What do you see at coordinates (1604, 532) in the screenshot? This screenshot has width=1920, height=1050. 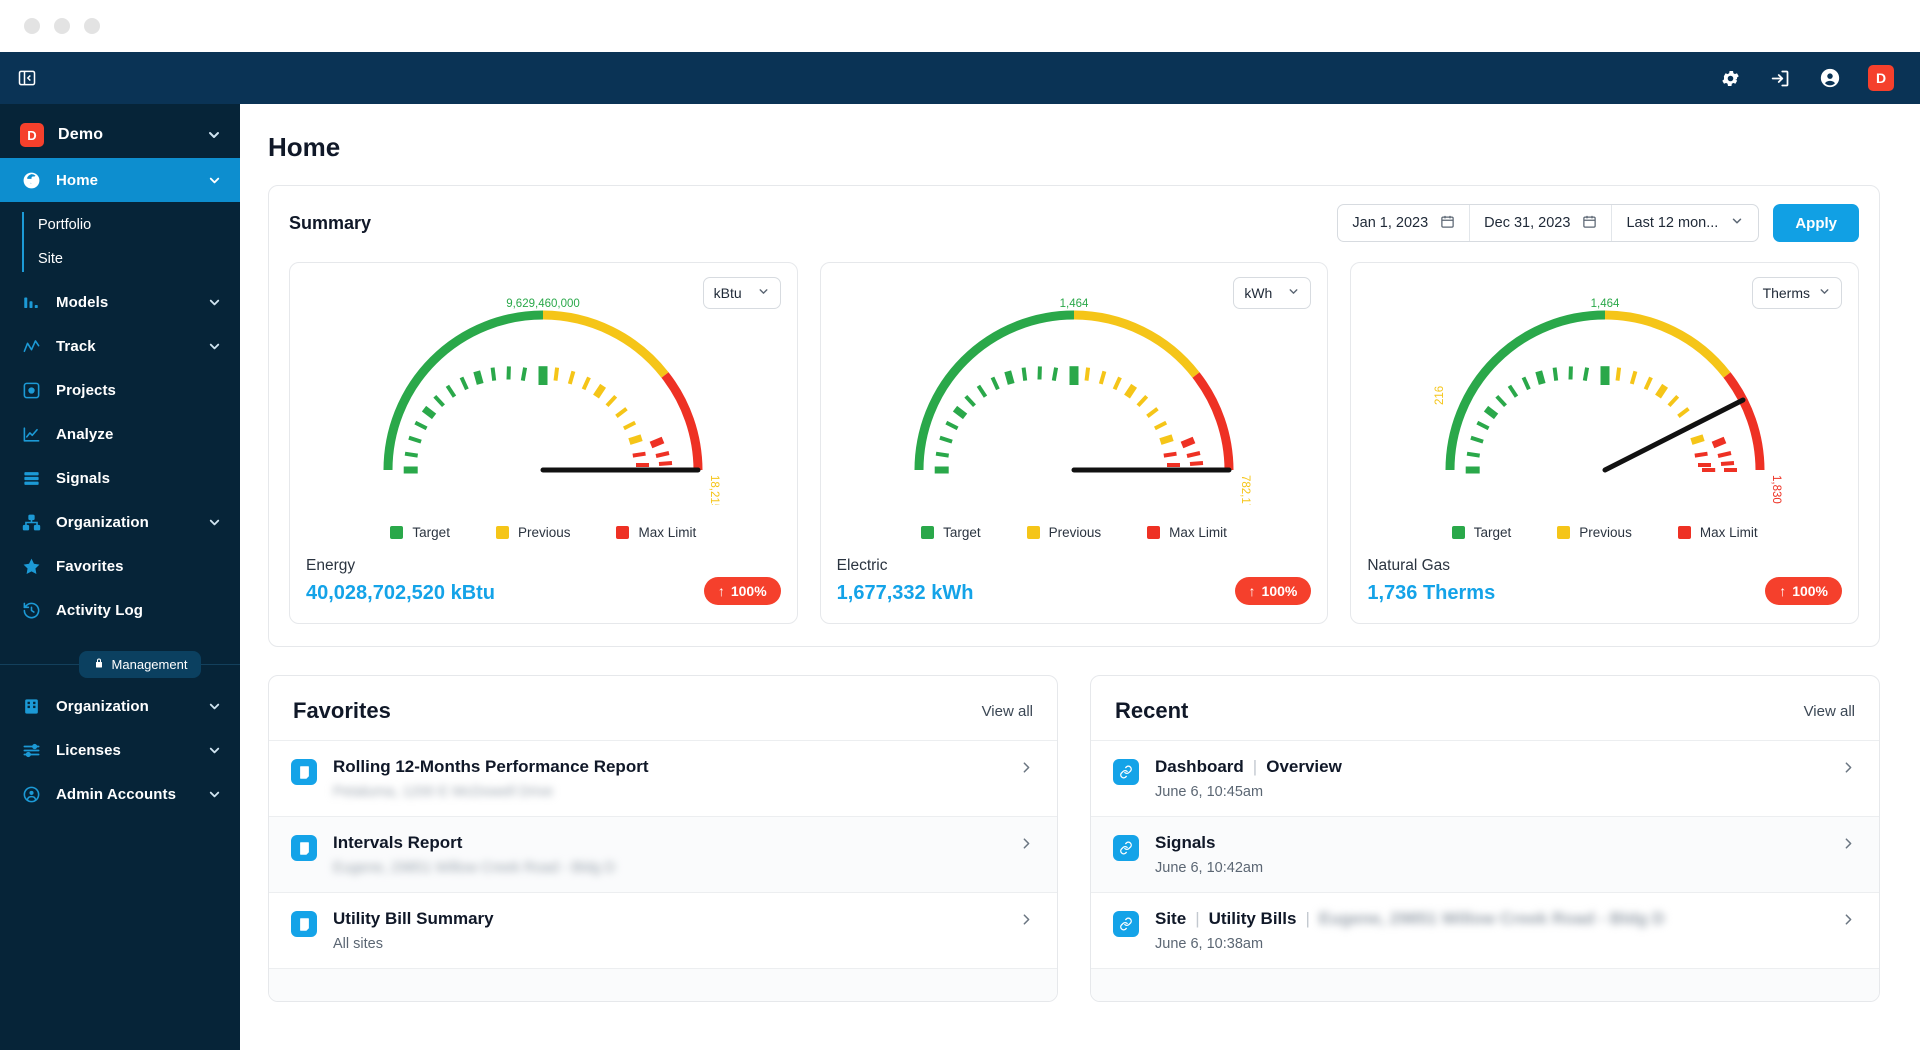 I see `gauge-legend: Target Previous Max Limit` at bounding box center [1604, 532].